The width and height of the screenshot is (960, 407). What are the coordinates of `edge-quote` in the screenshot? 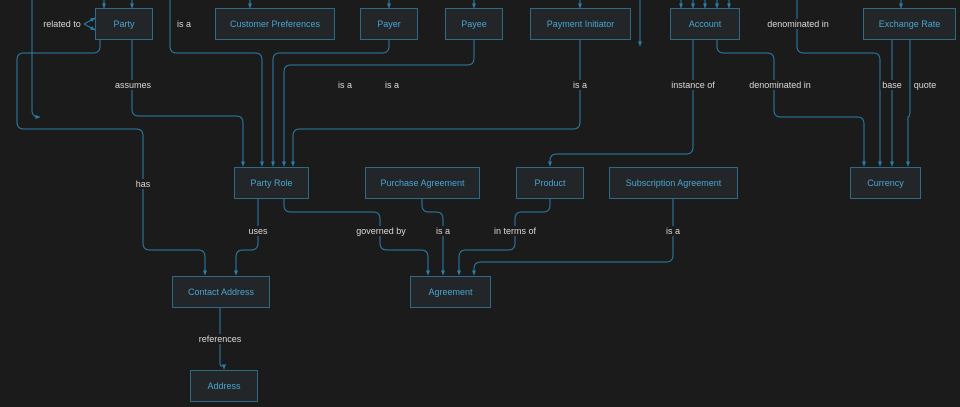 It's located at (908, 103).